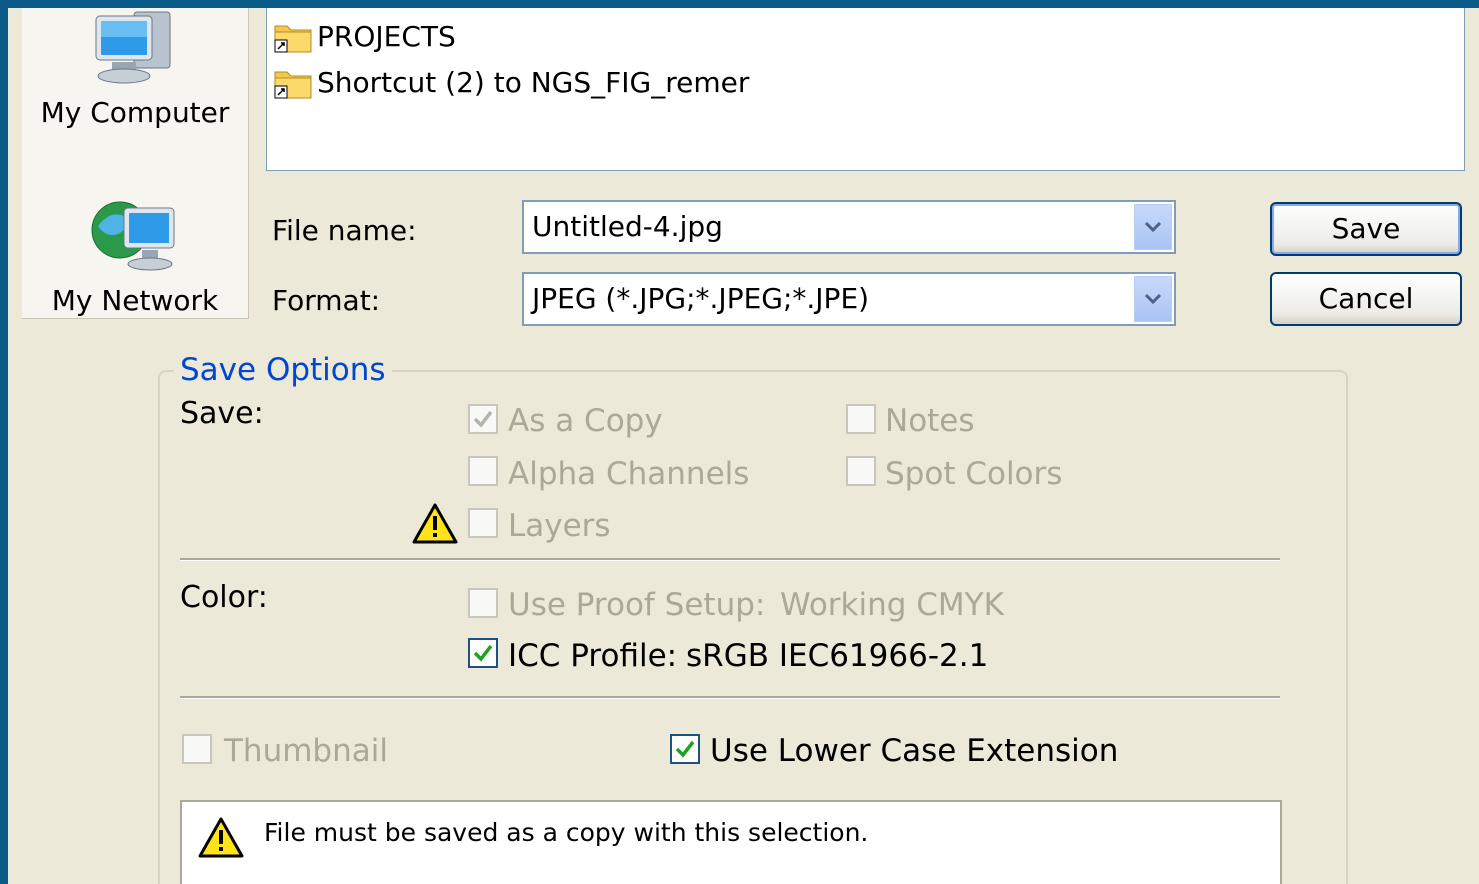 The image size is (1479, 884). I want to click on place-my-network: My Network, so click(135, 257).